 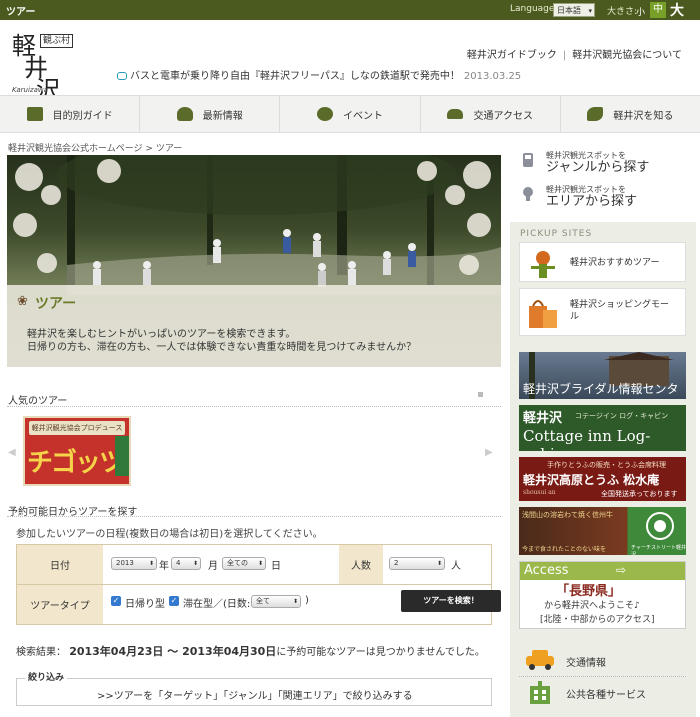 What do you see at coordinates (116, 601) in the screenshot?
I see `daytrip-checkbox: ✓` at bounding box center [116, 601].